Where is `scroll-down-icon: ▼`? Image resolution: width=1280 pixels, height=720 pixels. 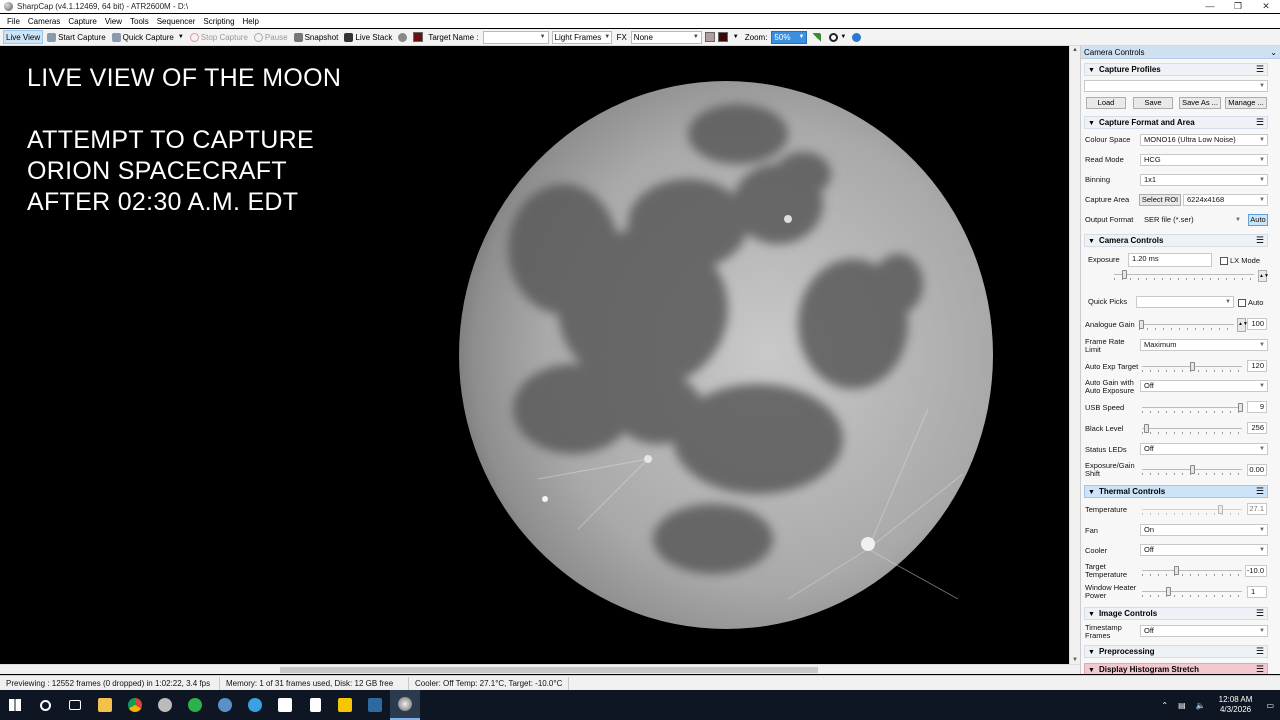 scroll-down-icon: ▼ is located at coordinates (1075, 660).